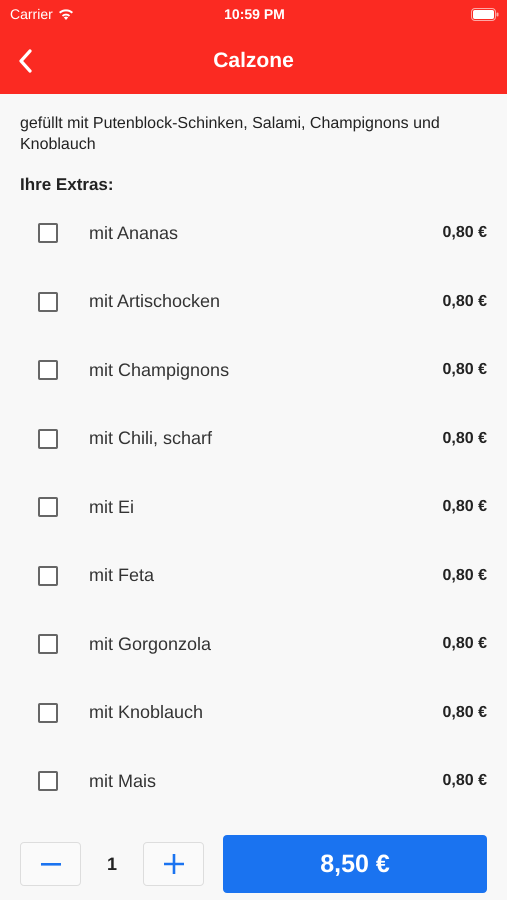 The width and height of the screenshot is (507, 900). What do you see at coordinates (123, 781) in the screenshot?
I see `extra-label: mit Mais` at bounding box center [123, 781].